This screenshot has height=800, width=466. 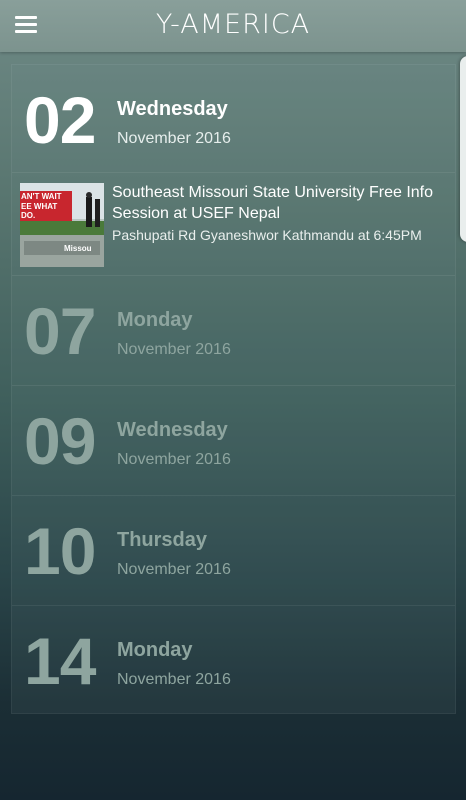 What do you see at coordinates (233, 551) in the screenshot?
I see `day-header-10: 10 Thursday November 2016` at bounding box center [233, 551].